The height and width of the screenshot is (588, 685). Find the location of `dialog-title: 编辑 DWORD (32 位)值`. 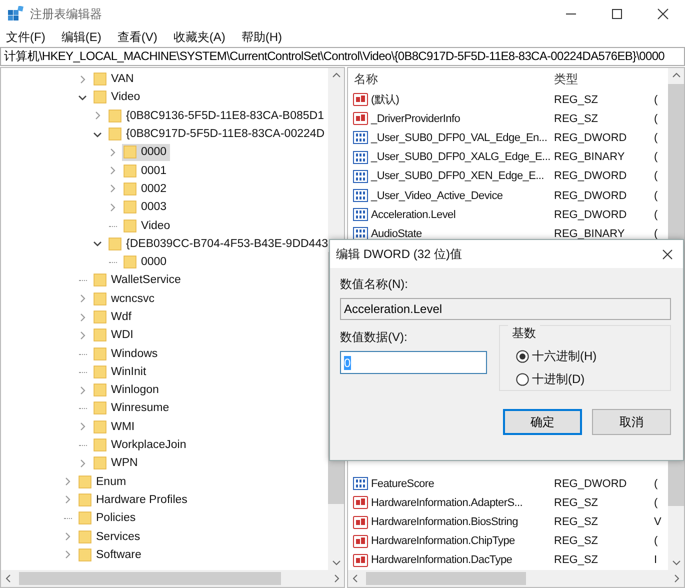

dialog-title: 编辑 DWORD (32 位)值 is located at coordinates (399, 254).